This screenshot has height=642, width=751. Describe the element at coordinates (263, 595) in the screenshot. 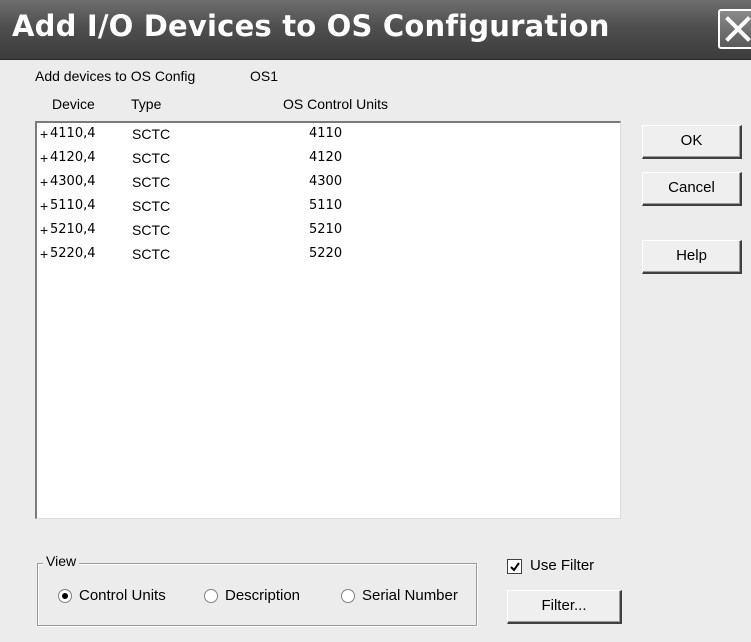

I see `radio-label: Description` at that location.